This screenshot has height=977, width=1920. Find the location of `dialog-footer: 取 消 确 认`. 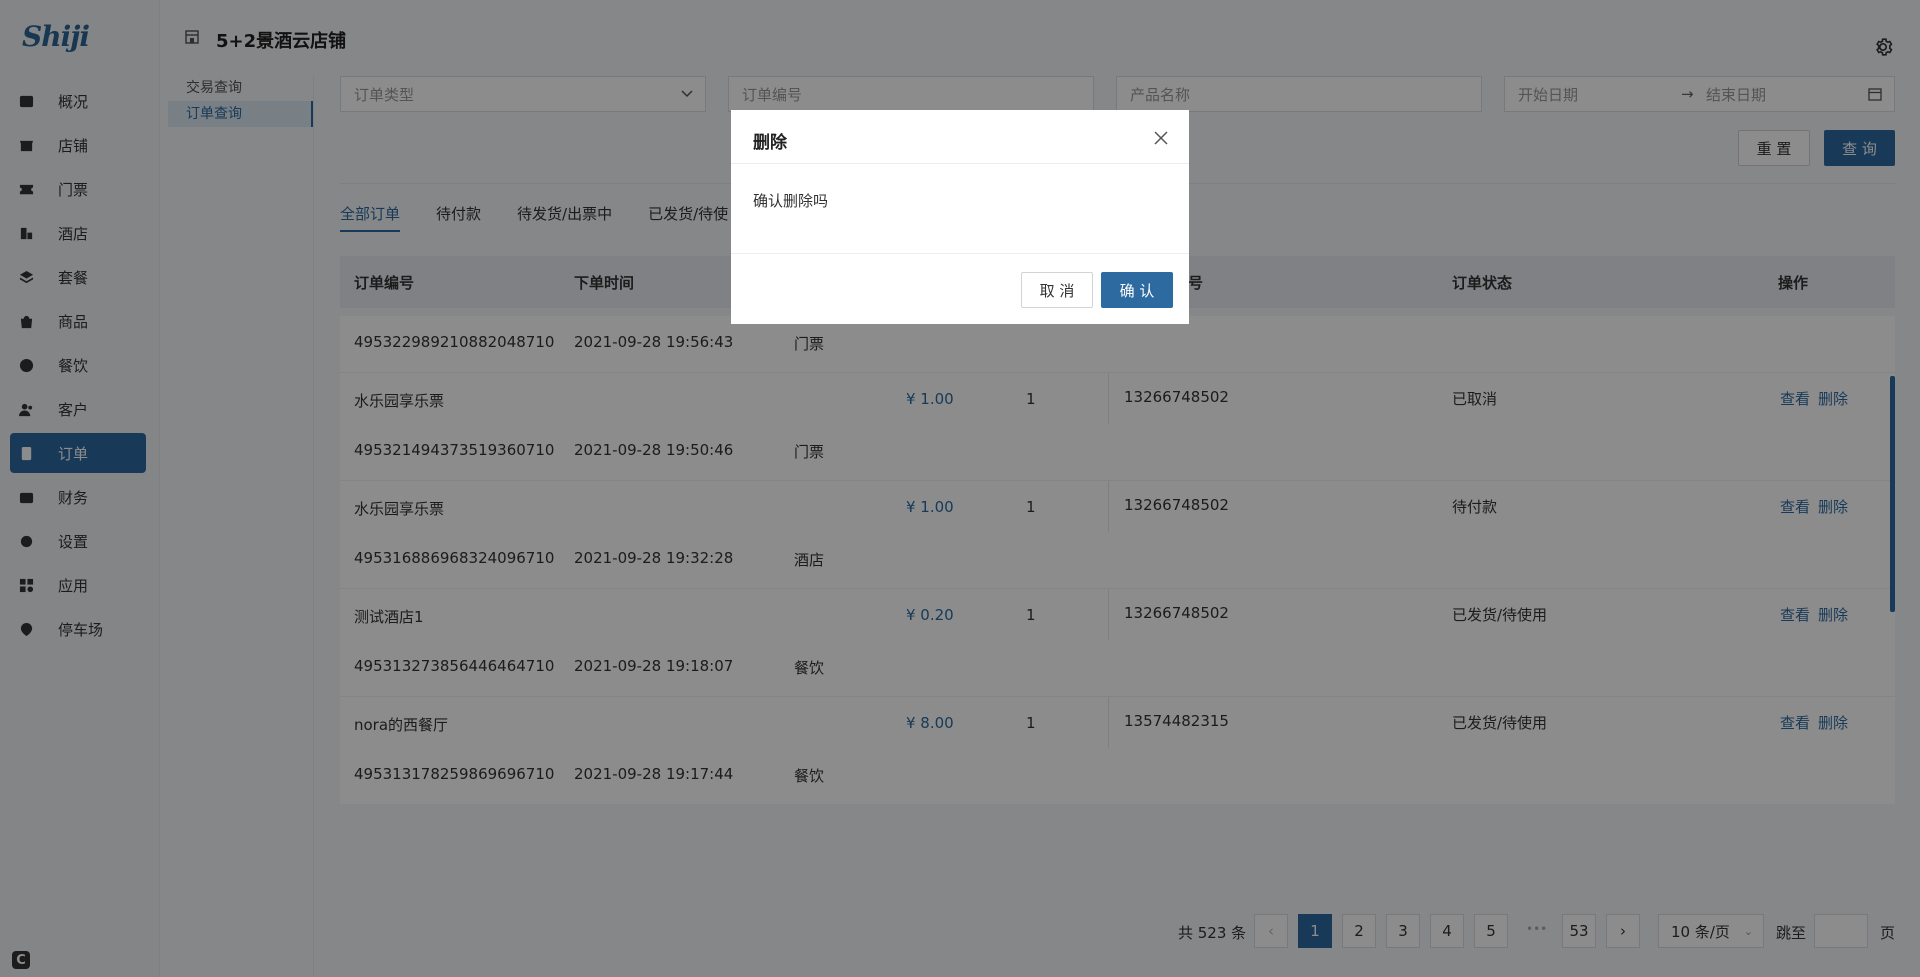

dialog-footer: 取 消 确 认 is located at coordinates (960, 289).